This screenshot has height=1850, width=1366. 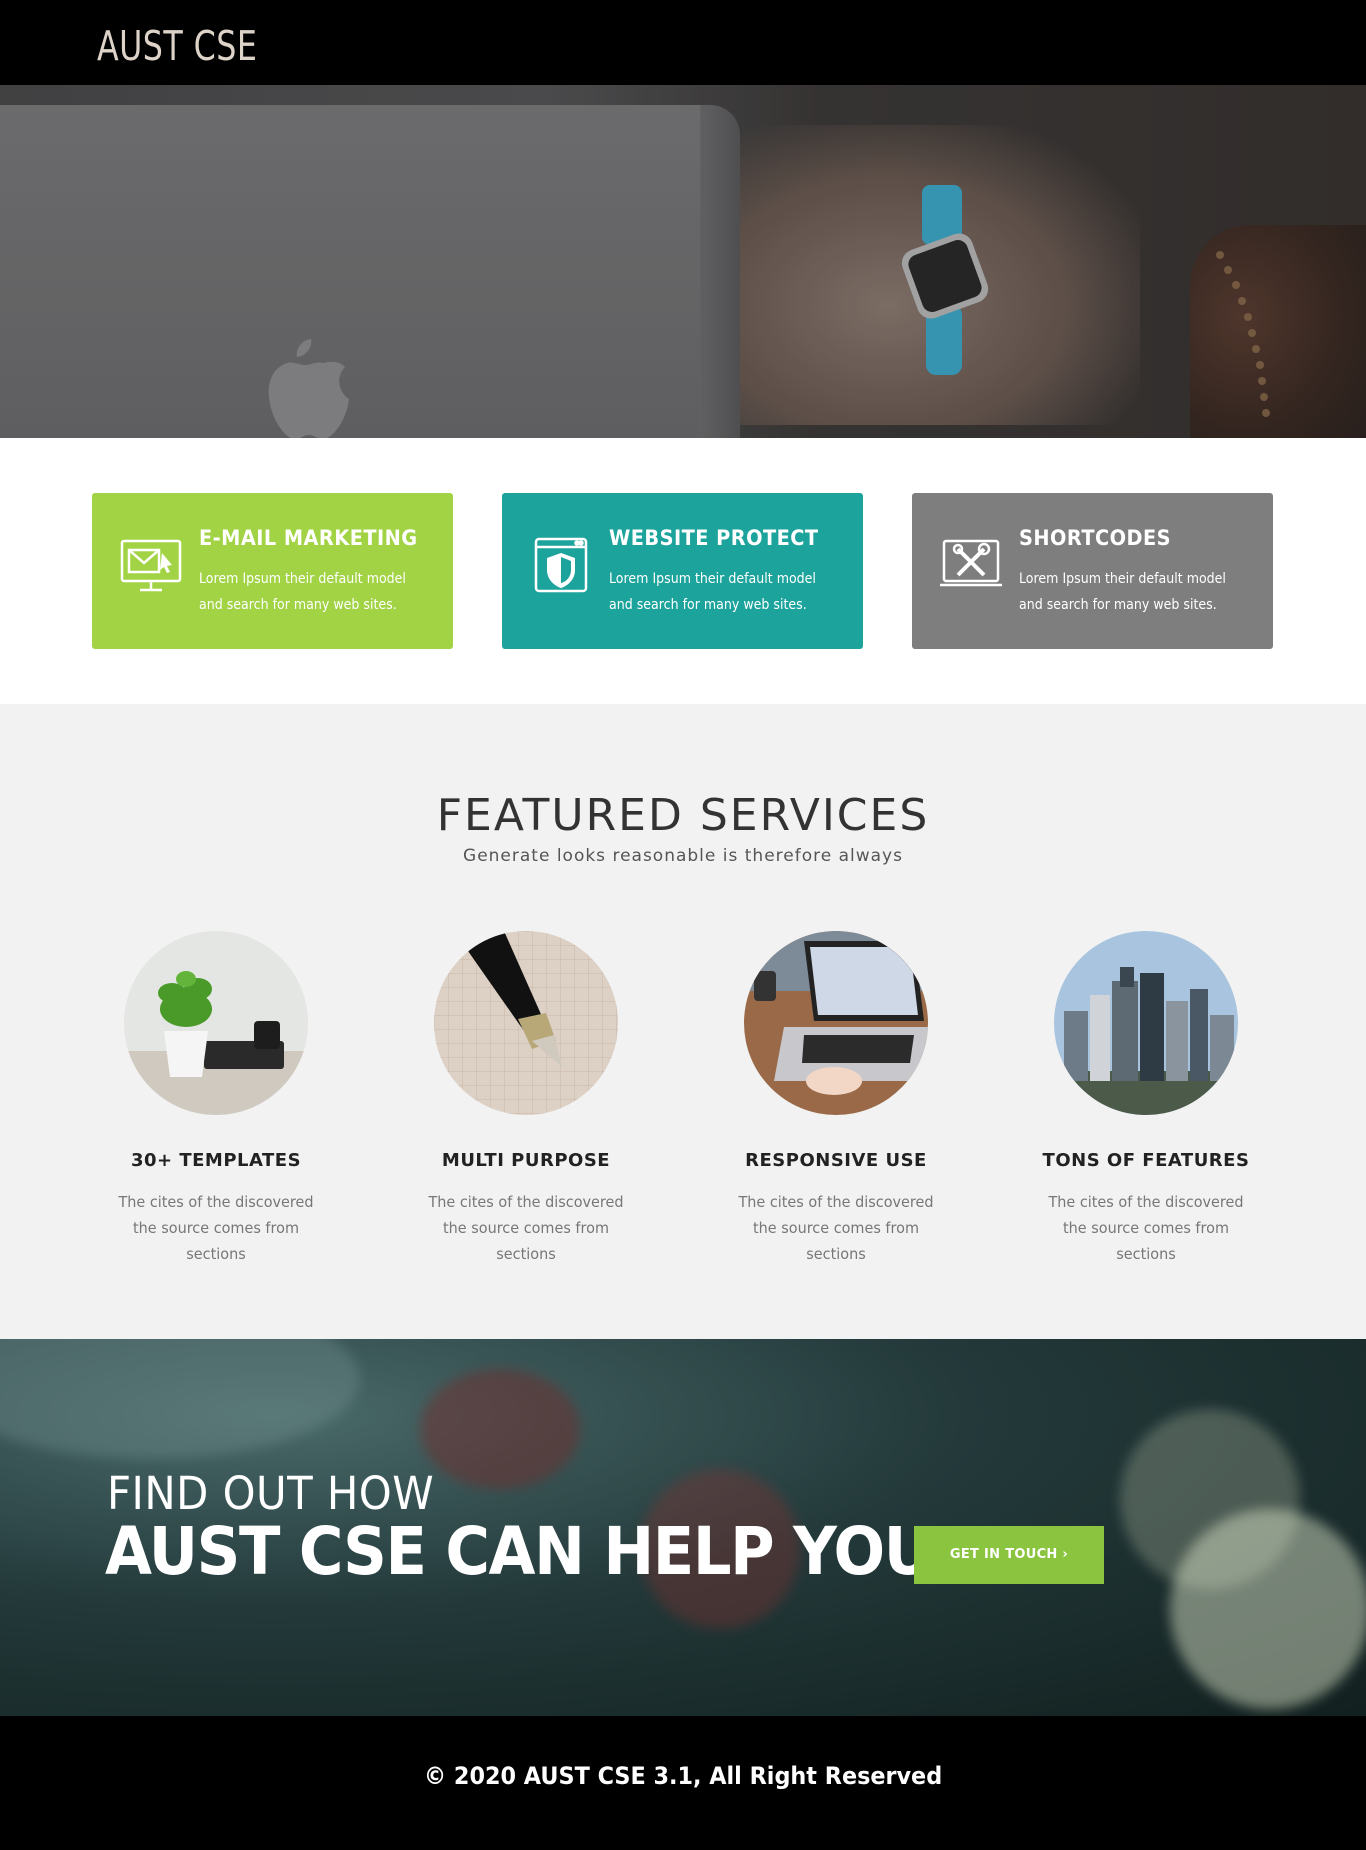 What do you see at coordinates (216, 1160) in the screenshot?
I see `service-title: 30+ TEMPLATES` at bounding box center [216, 1160].